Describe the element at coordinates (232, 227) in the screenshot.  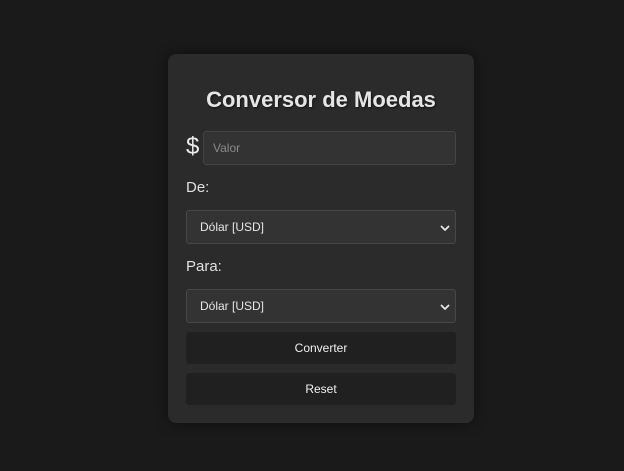
I see `from-currency-value: Dólar [USD]` at that location.